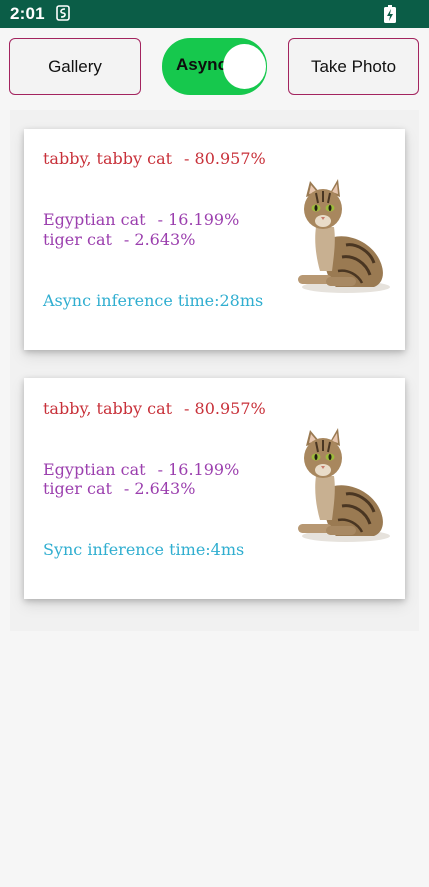  I want to click on battery-charging-icon, so click(390, 14).